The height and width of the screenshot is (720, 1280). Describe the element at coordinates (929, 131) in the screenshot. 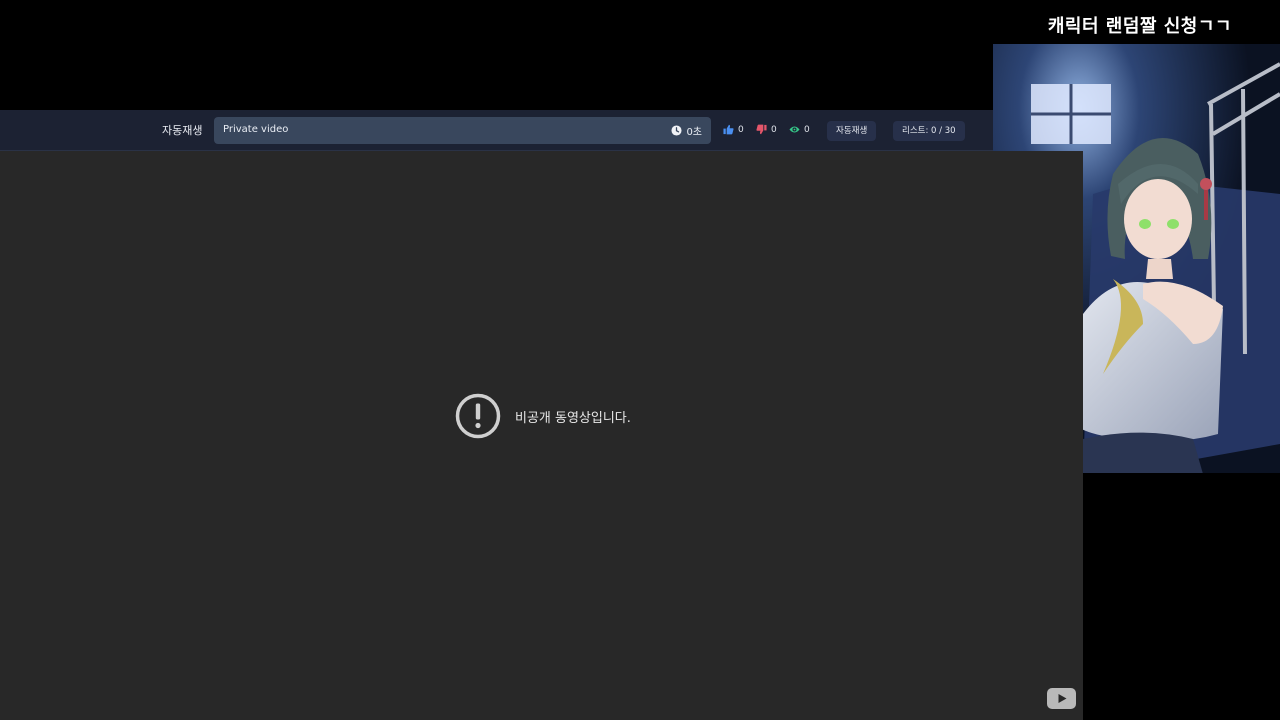

I see `list-counter-button: 리스트: 0 / 30` at that location.